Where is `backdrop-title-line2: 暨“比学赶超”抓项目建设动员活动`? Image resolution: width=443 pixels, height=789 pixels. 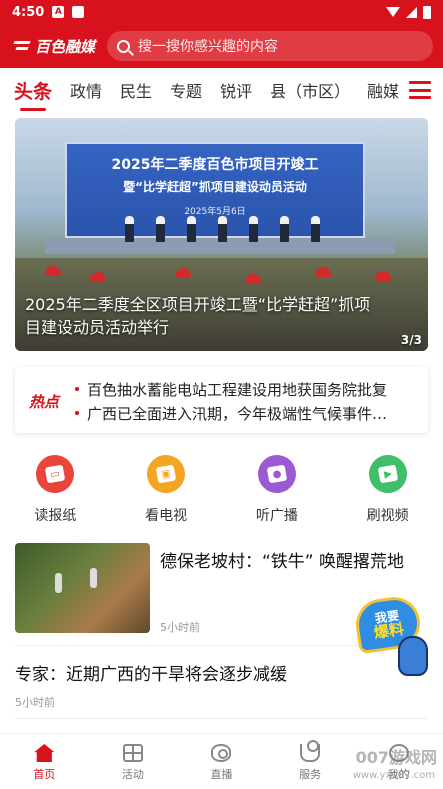
backdrop-title-line2: 暨“比学赶超”抓项目建设动员活动 is located at coordinates (215, 187).